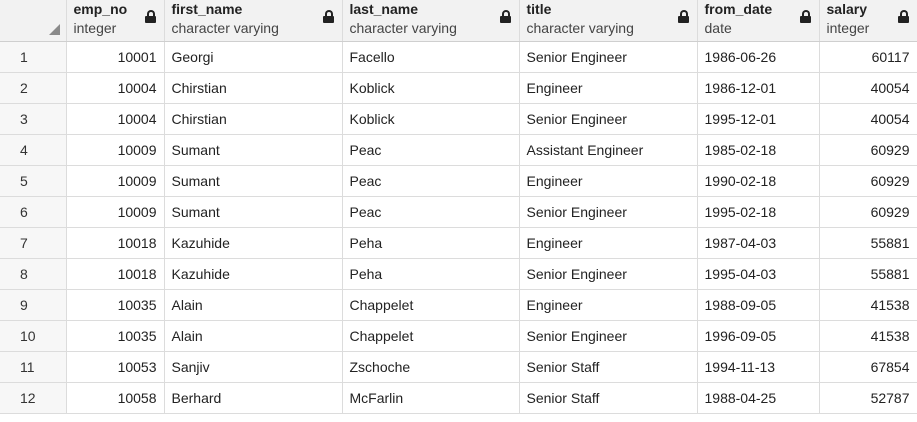  Describe the element at coordinates (868, 21) in the screenshot. I see `column-header-salary: salary integer` at that location.